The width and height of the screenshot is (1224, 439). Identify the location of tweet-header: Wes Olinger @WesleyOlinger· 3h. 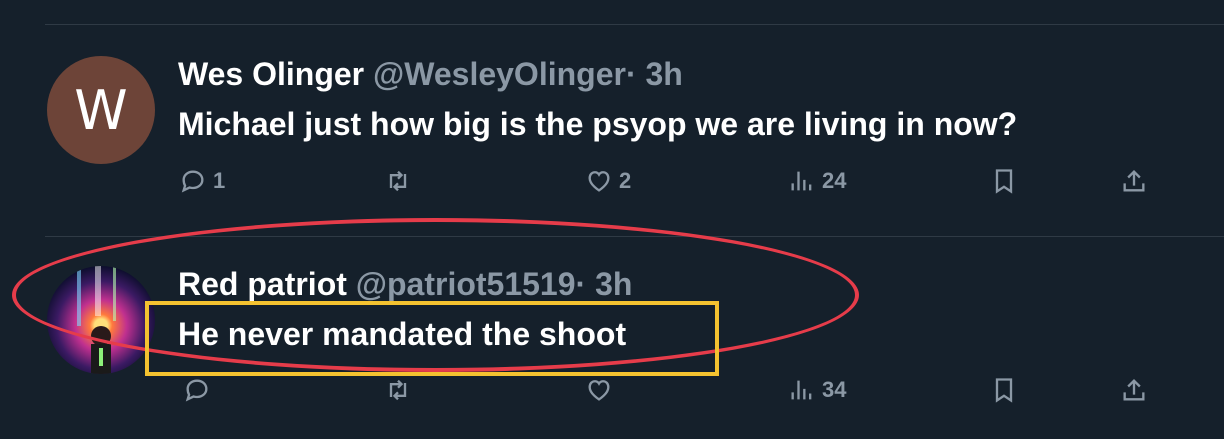
(430, 74).